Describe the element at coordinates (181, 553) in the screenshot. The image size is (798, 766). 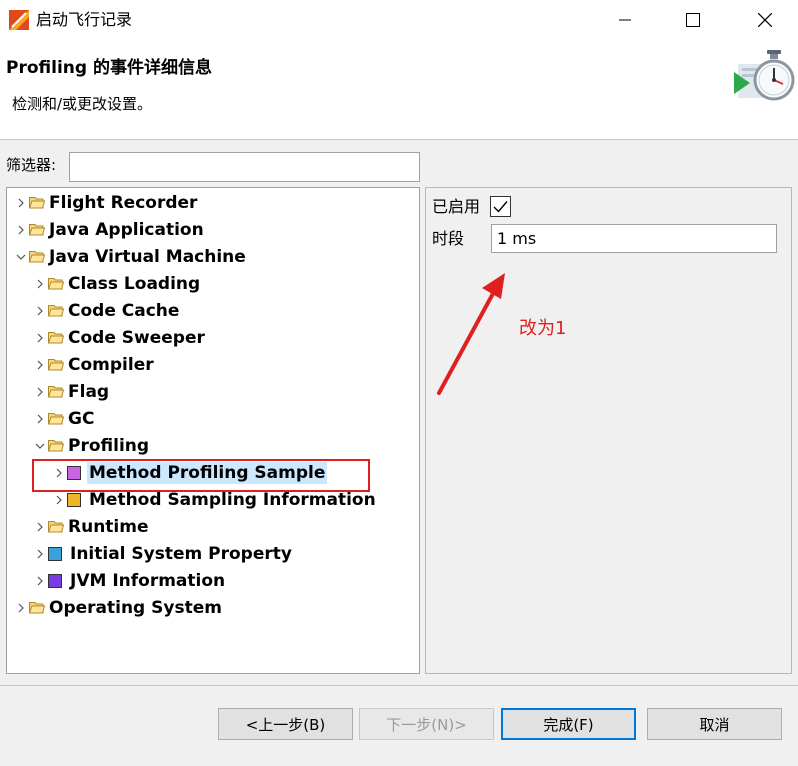
I see `tree-item-label: Initial System Property` at that location.